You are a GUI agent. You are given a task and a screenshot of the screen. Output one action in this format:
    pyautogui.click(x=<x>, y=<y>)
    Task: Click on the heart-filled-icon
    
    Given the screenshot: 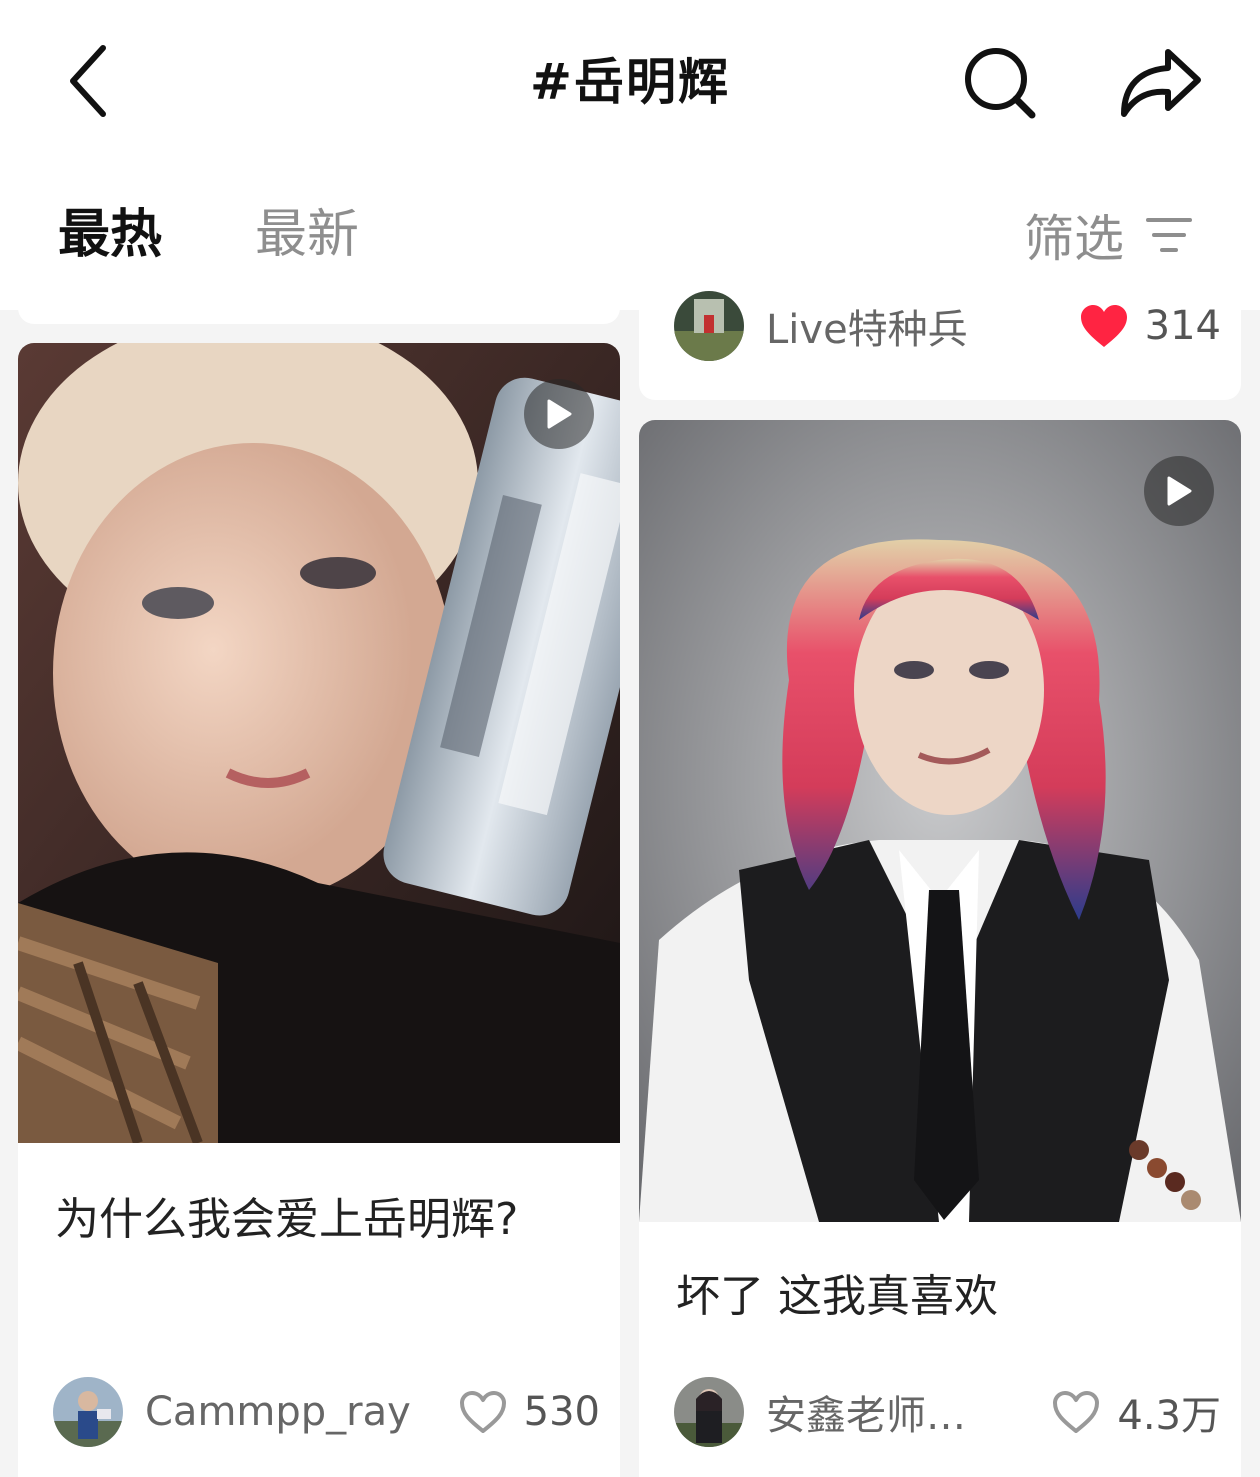 What is the action you would take?
    pyautogui.click(x=1103, y=326)
    